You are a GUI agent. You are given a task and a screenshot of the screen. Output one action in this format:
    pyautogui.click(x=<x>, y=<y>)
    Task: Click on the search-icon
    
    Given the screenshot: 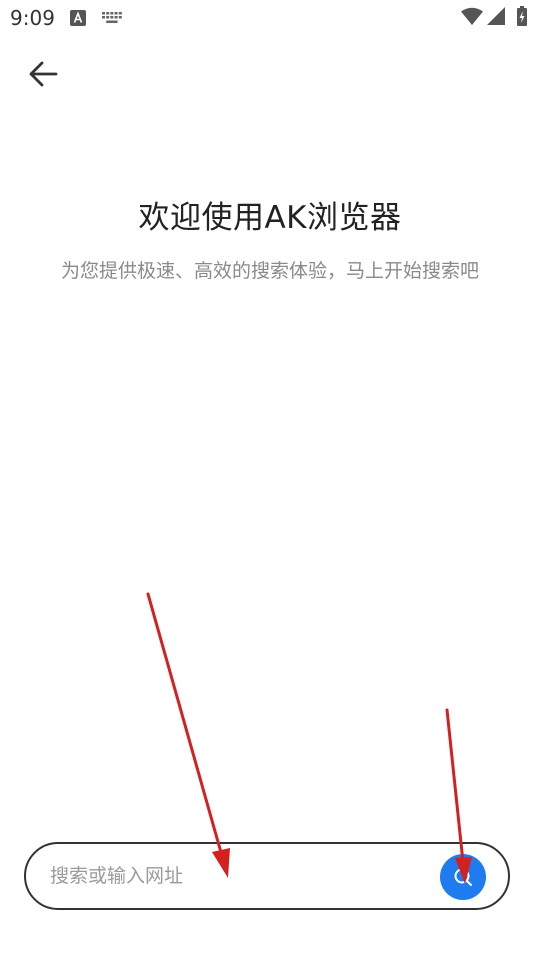 What is the action you would take?
    pyautogui.click(x=463, y=877)
    